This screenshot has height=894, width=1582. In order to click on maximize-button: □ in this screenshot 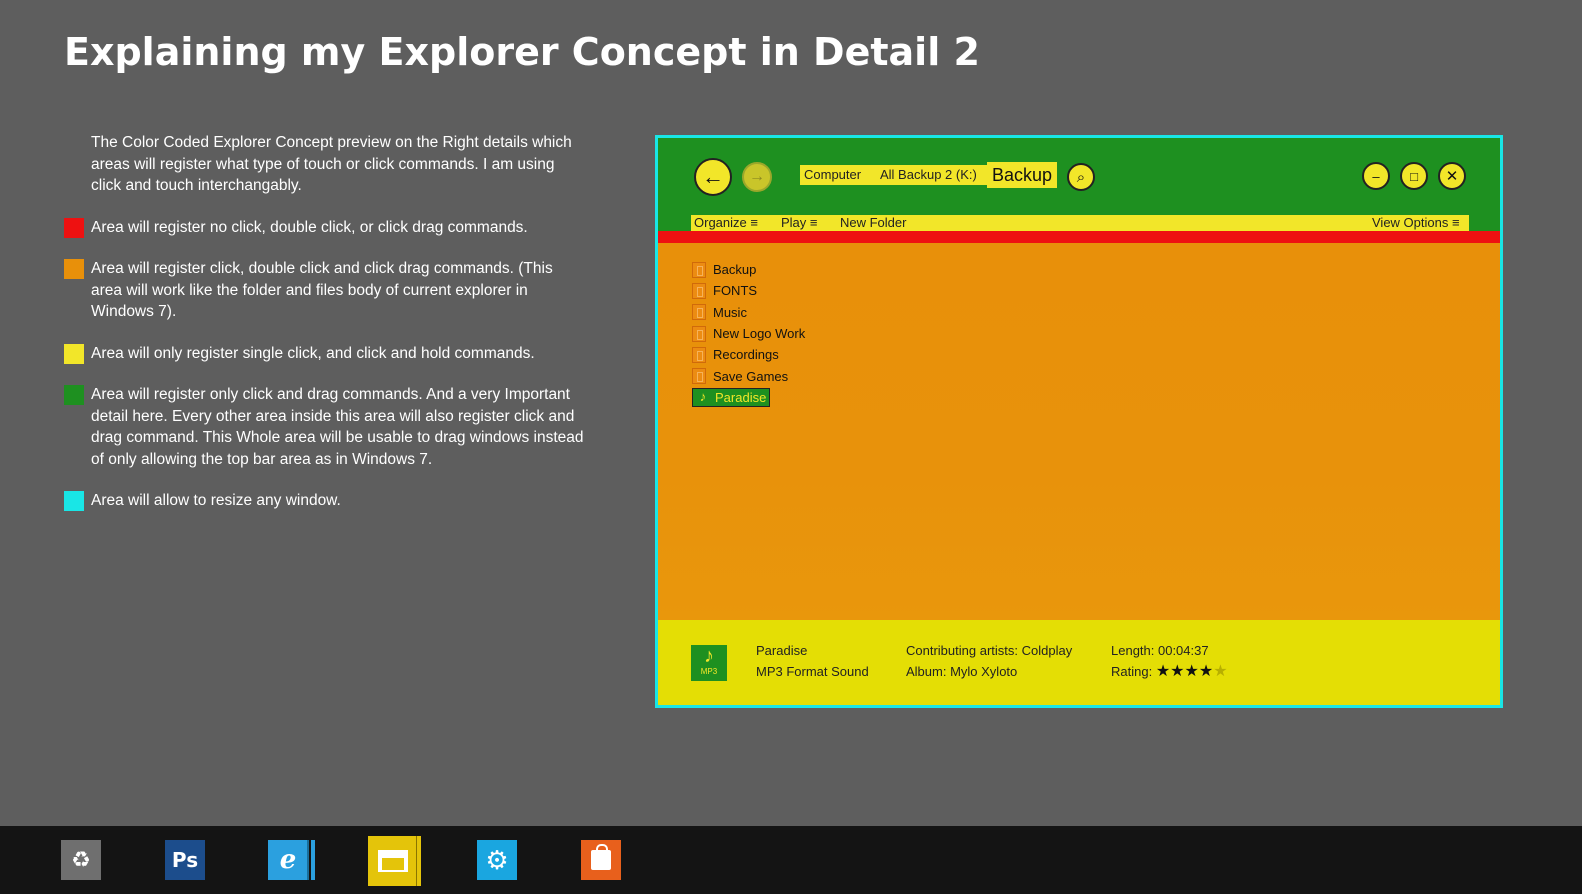, I will do `click(1414, 176)`.